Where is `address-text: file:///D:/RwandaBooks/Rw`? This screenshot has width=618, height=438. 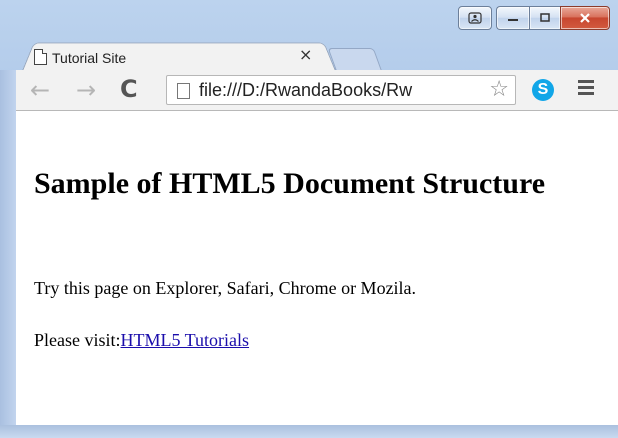
address-text: file:///D:/RwandaBooks/Rw is located at coordinates (305, 90).